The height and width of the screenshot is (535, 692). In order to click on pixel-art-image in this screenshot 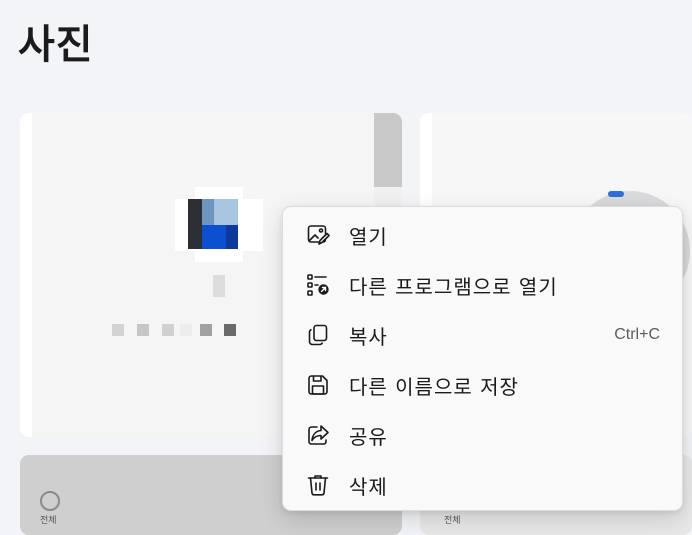, I will do `click(219, 242)`.